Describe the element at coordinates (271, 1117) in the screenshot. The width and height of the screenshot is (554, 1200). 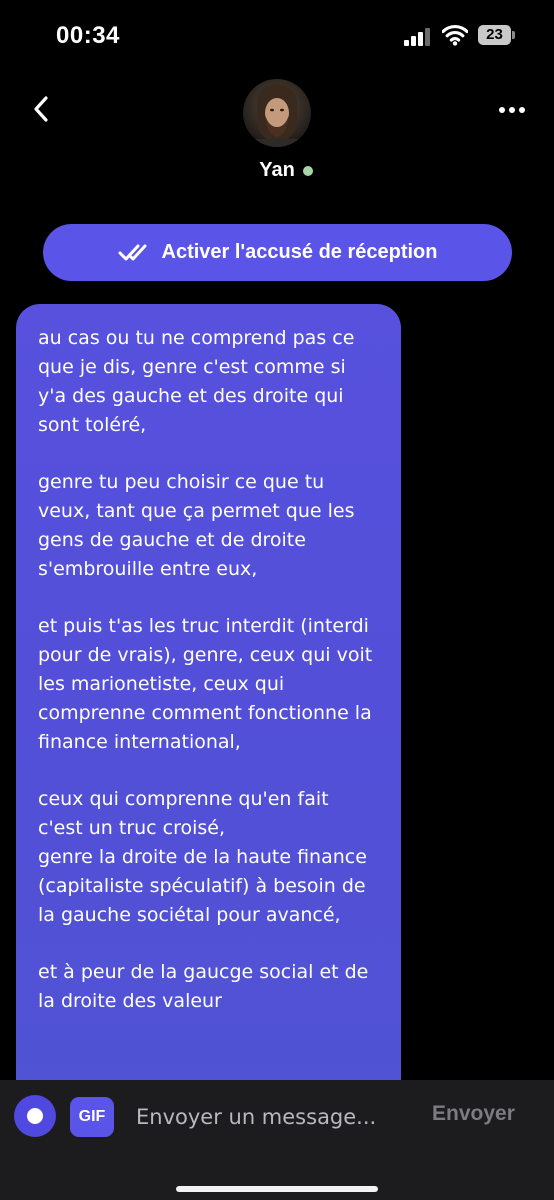
I see `message-input` at that location.